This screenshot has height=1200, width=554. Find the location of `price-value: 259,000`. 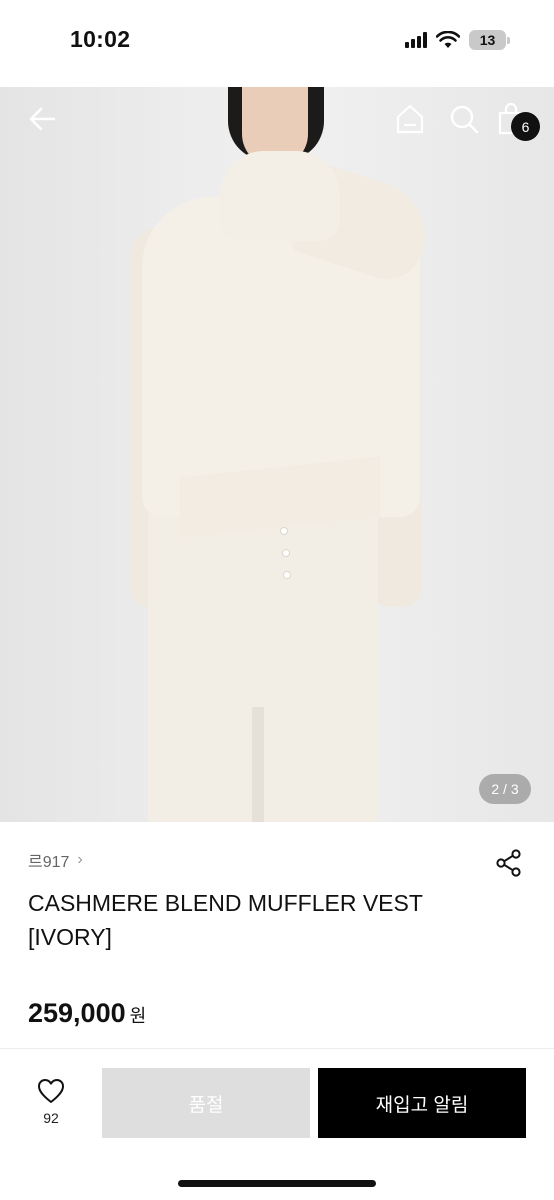

price-value: 259,000 is located at coordinates (77, 1013).